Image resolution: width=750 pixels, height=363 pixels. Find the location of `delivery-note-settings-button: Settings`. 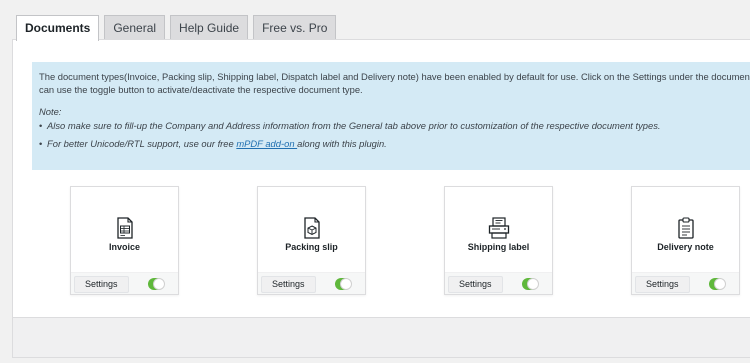

delivery-note-settings-button: Settings is located at coordinates (662, 284).